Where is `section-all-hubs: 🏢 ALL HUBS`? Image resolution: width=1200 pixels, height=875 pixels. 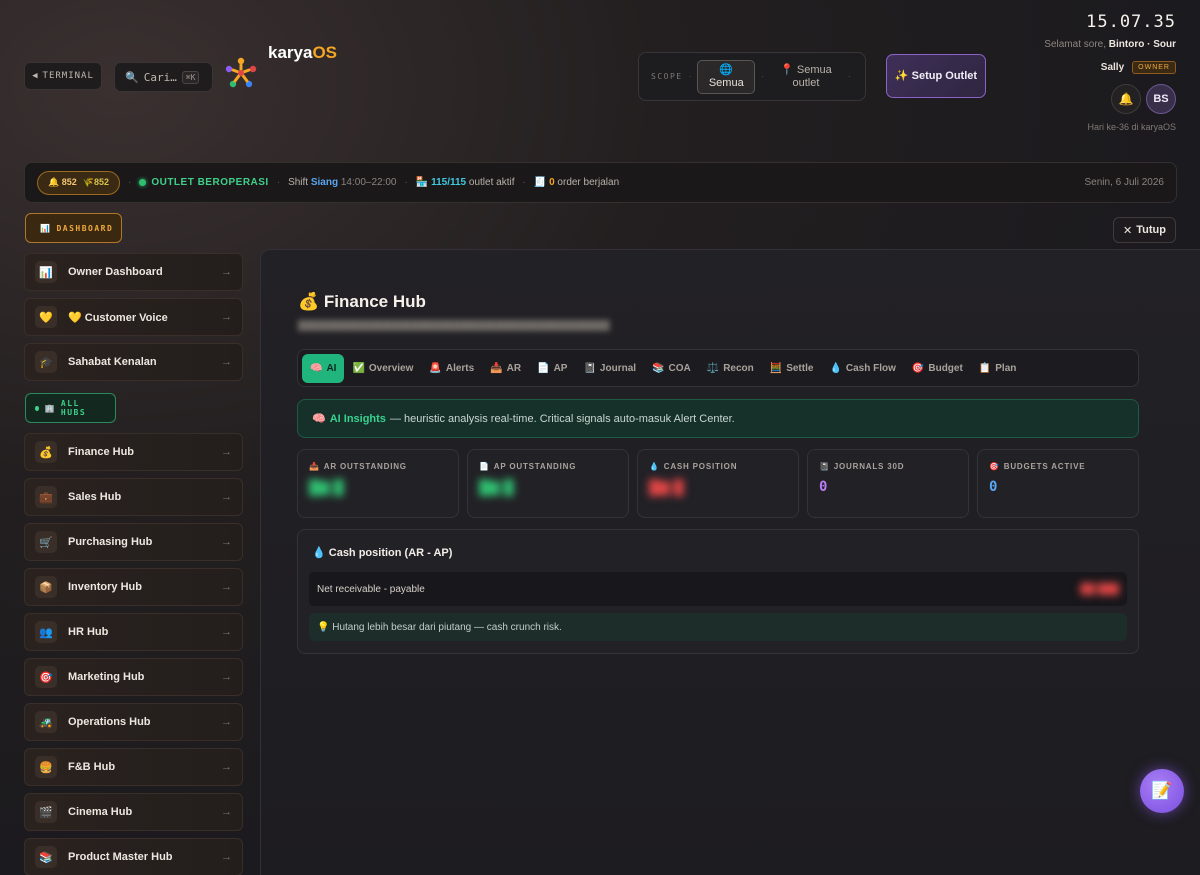 section-all-hubs: 🏢 ALL HUBS is located at coordinates (70, 408).